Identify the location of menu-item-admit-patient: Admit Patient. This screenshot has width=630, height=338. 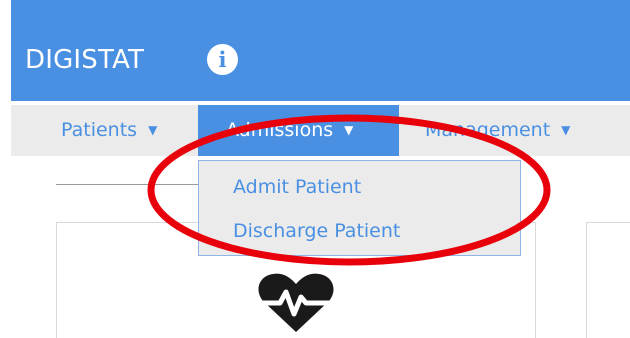
(297, 187).